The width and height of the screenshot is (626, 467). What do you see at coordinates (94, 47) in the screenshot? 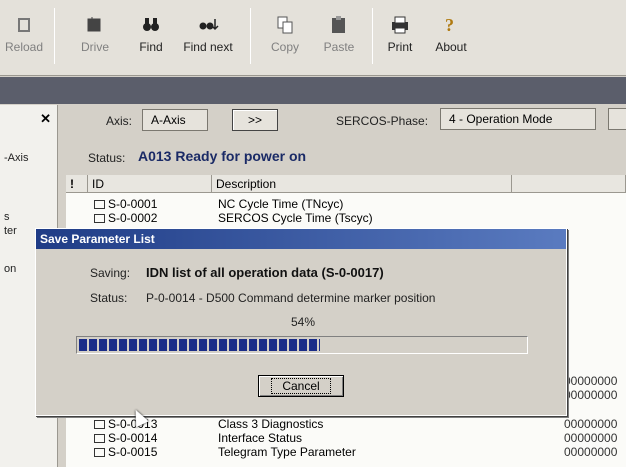
I see `drive-label: Drive` at bounding box center [94, 47].